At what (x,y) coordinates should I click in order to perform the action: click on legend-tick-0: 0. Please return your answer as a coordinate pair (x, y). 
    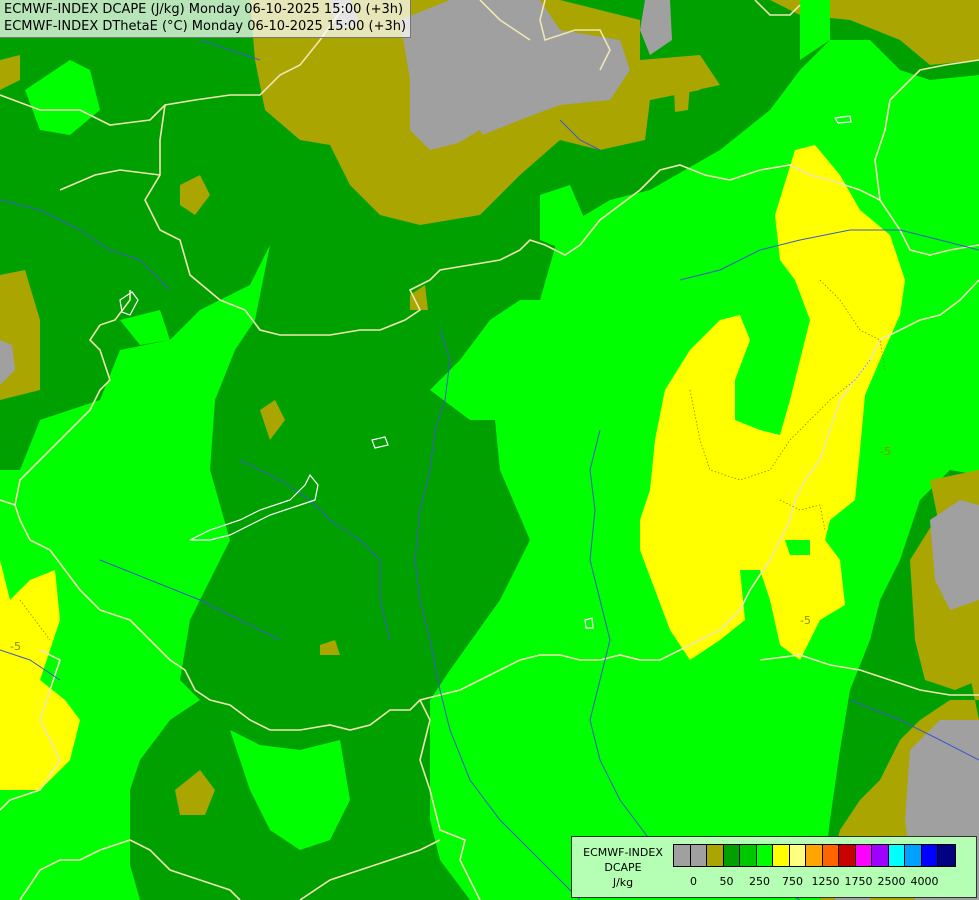
    Looking at the image, I should click on (693, 881).